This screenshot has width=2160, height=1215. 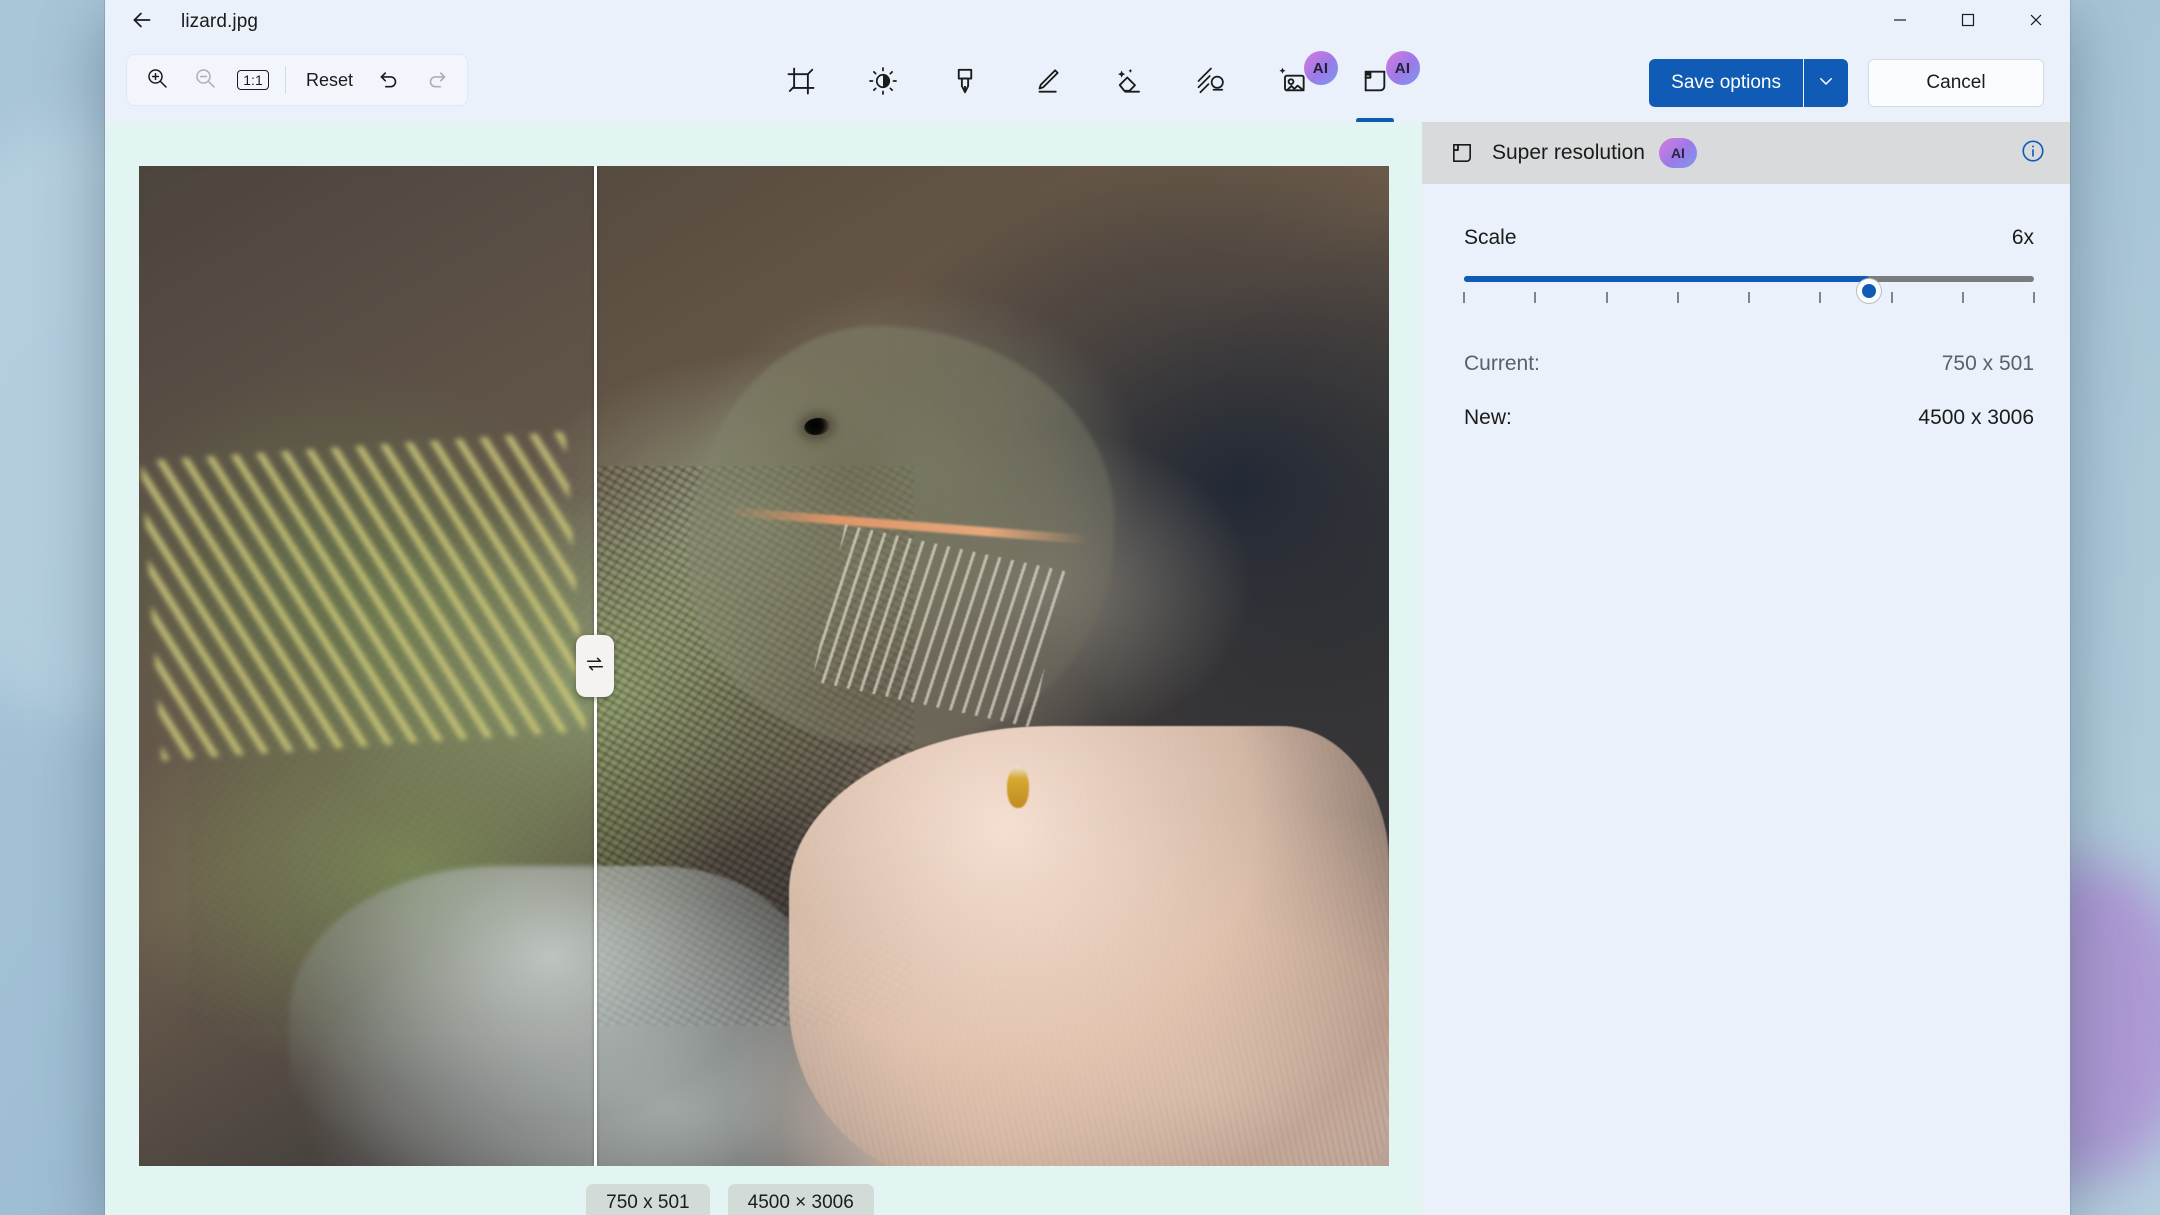 I want to click on close-button, so click(x=2036, y=22).